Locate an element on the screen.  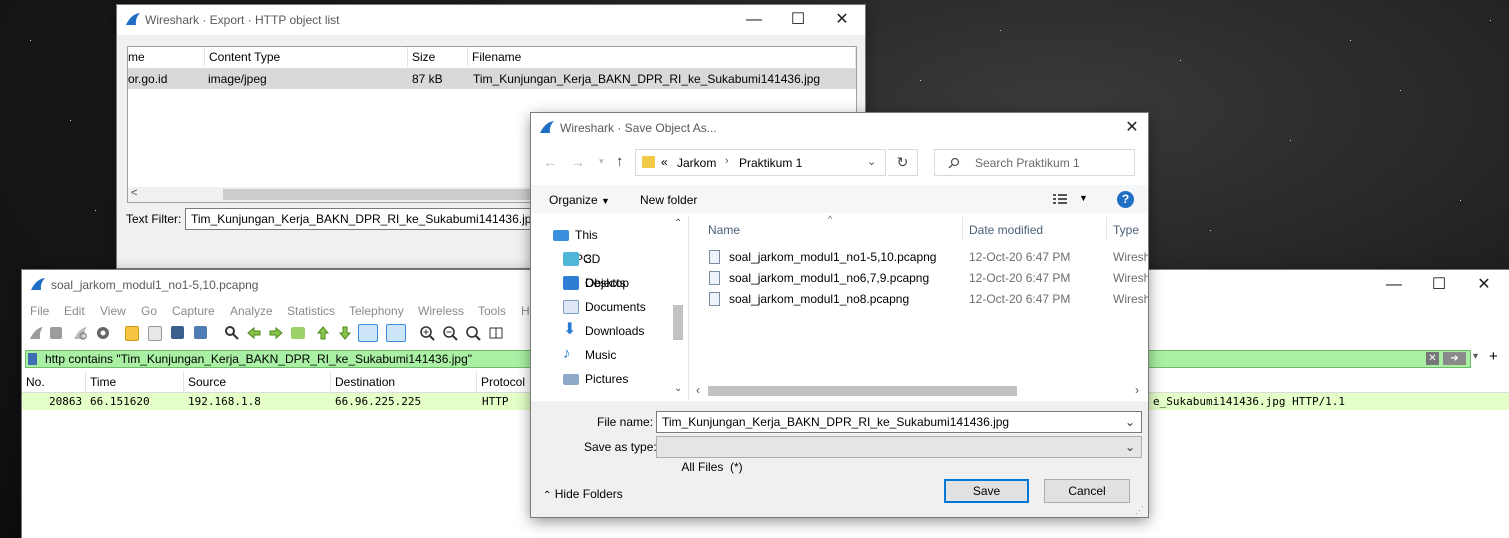
menu-go: Go is located at coordinates (149, 311).